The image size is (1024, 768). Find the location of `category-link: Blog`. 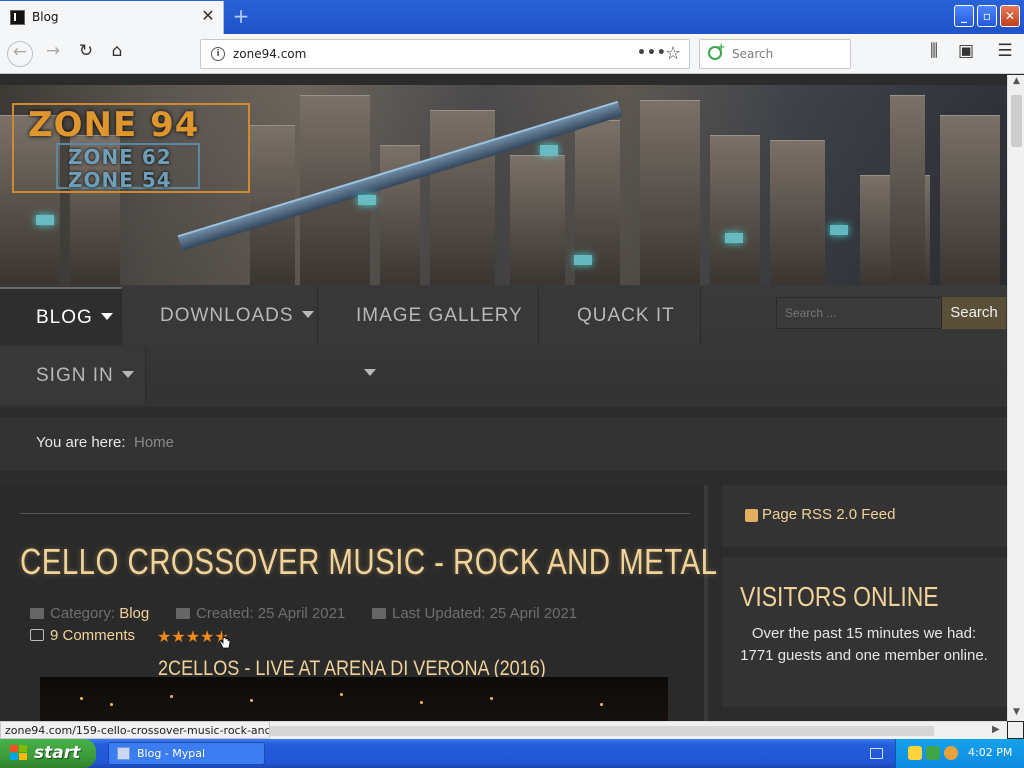

category-link: Blog is located at coordinates (134, 613).